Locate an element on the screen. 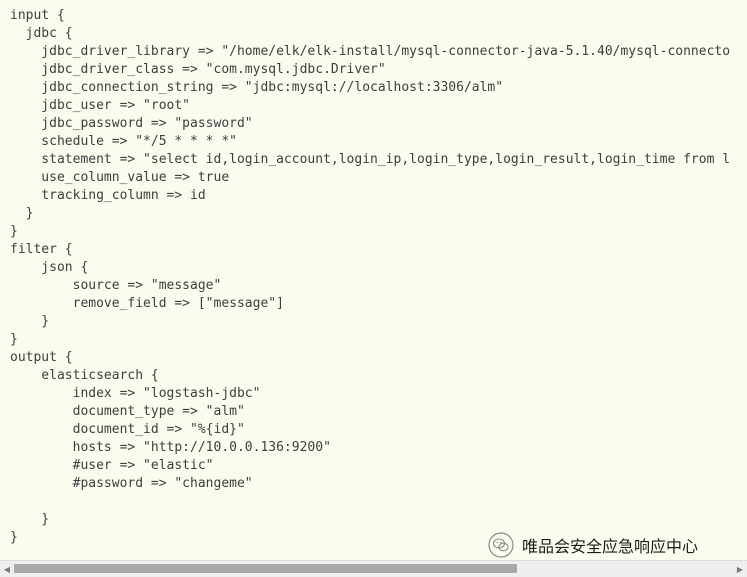  watermark: 唯品会安全应急响应中心 is located at coordinates (593, 545).